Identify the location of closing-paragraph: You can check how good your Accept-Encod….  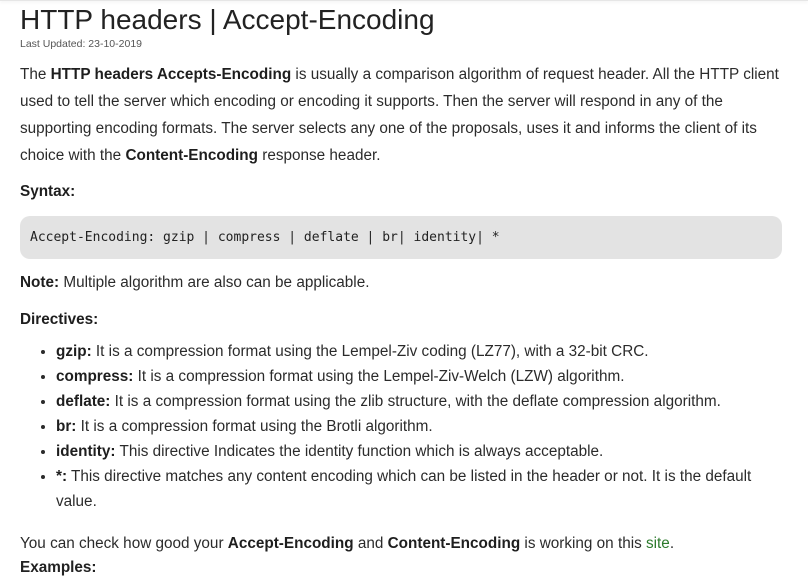
(405, 543).